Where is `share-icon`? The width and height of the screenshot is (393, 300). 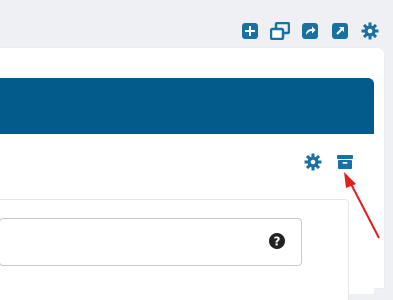 share-icon is located at coordinates (310, 31).